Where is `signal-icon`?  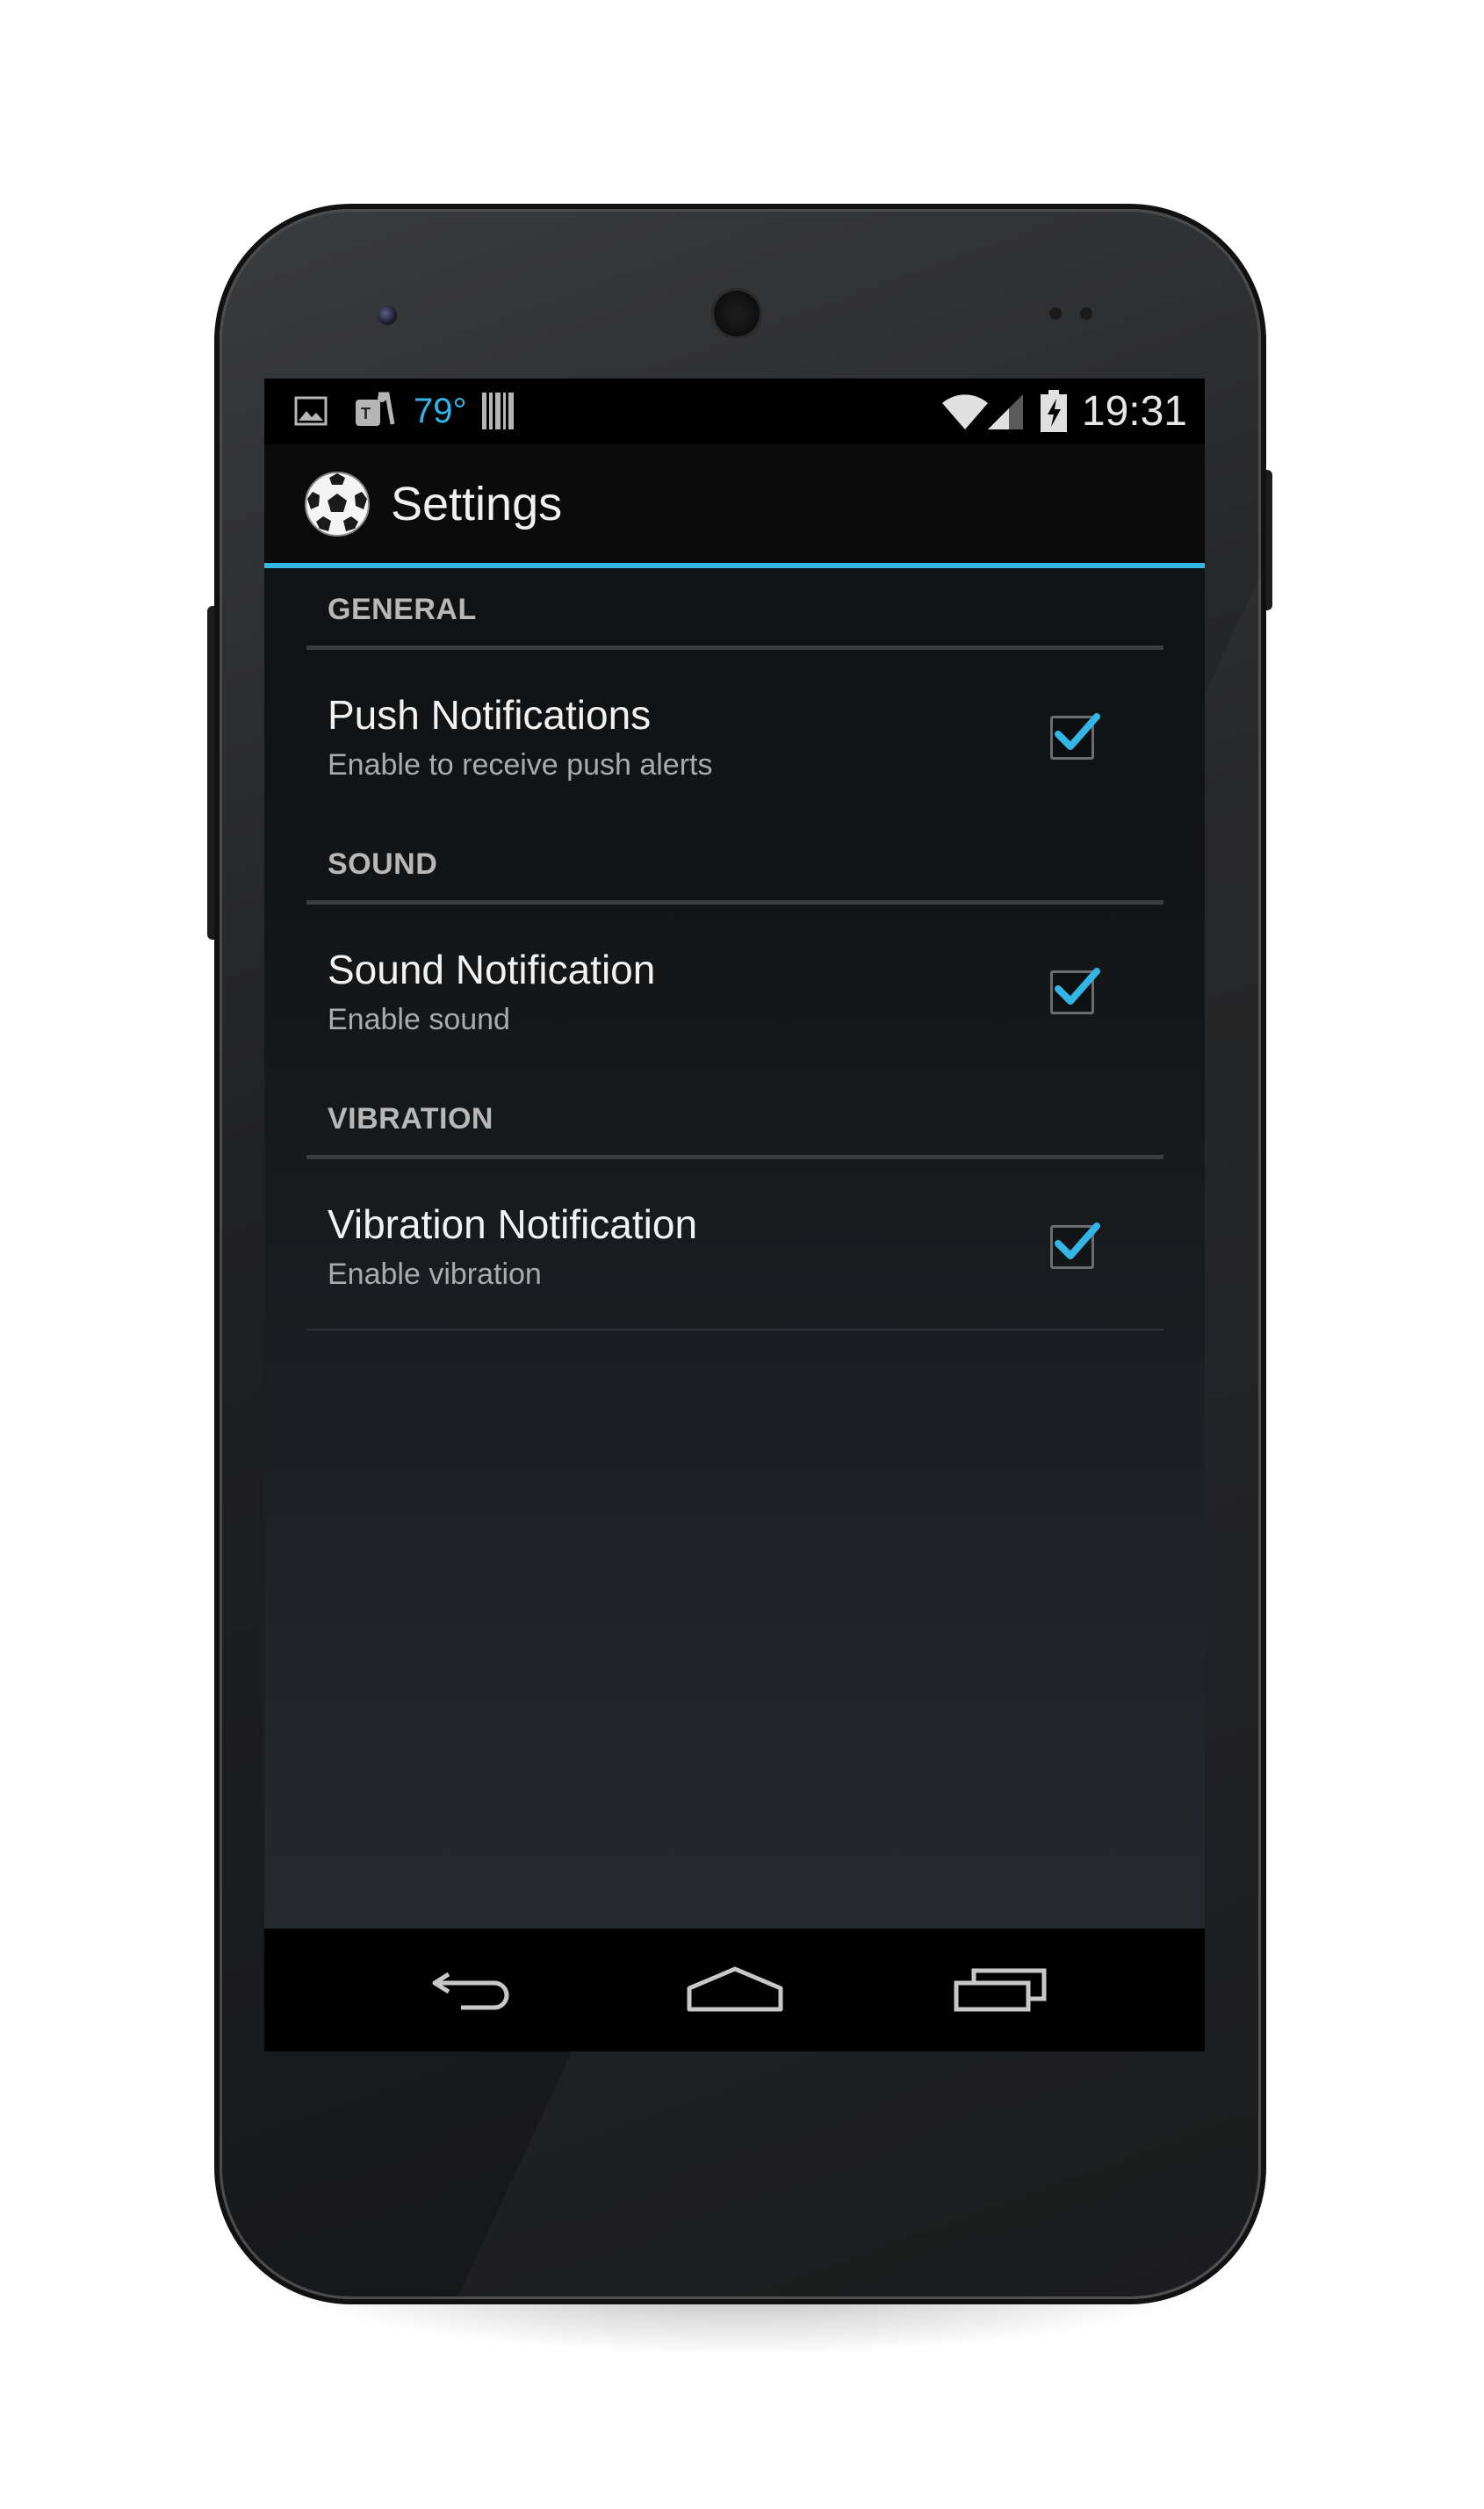 signal-icon is located at coordinates (1005, 416).